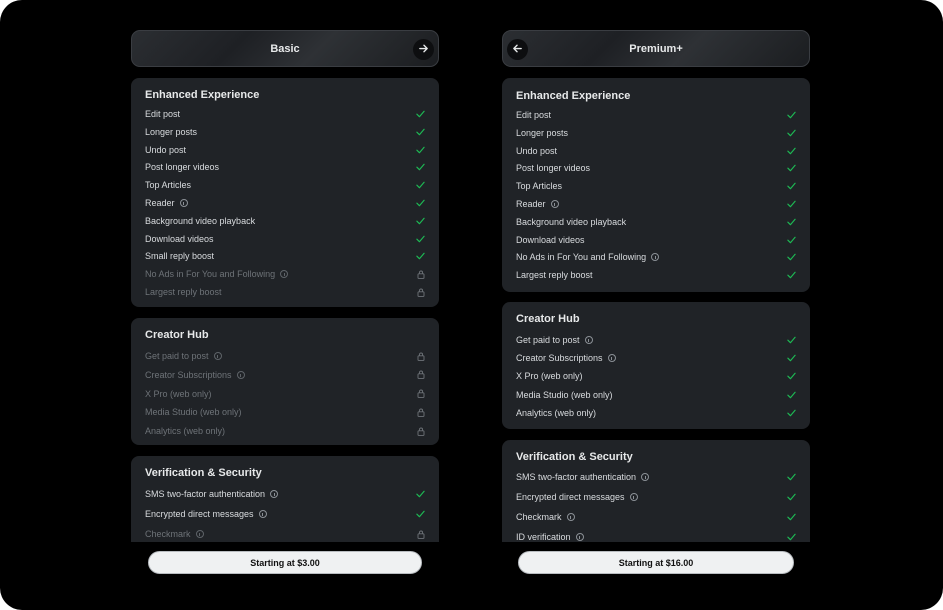 The image size is (943, 610). I want to click on feature-row: Undo post, so click(656, 151).